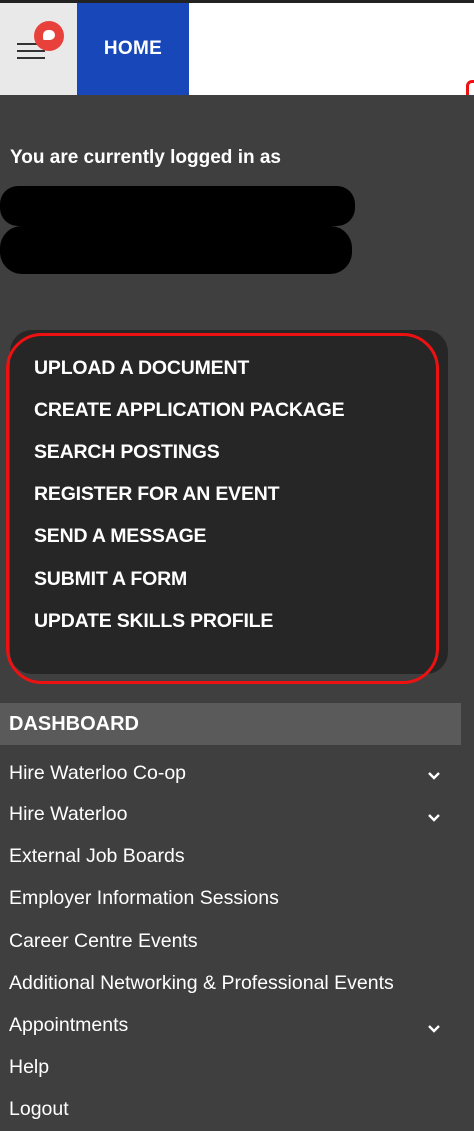 This screenshot has height=1131, width=474. I want to click on dashboard-link: DASHBOARD, so click(230, 724).